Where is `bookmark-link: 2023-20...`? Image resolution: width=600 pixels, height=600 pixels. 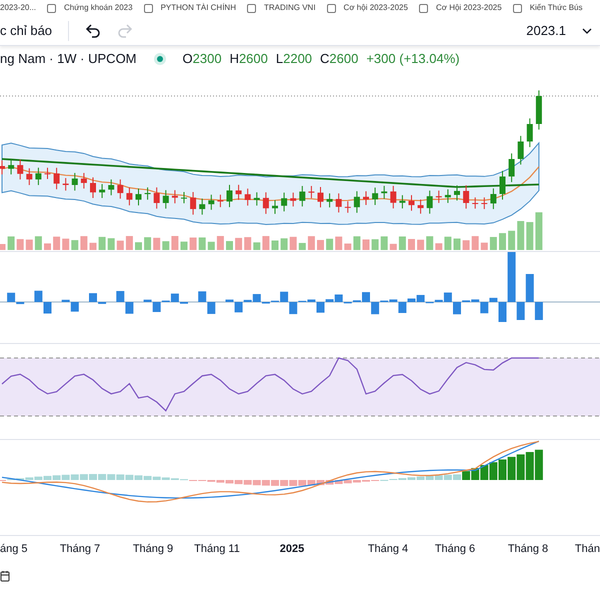
bookmark-link: 2023-20... is located at coordinates (18, 8).